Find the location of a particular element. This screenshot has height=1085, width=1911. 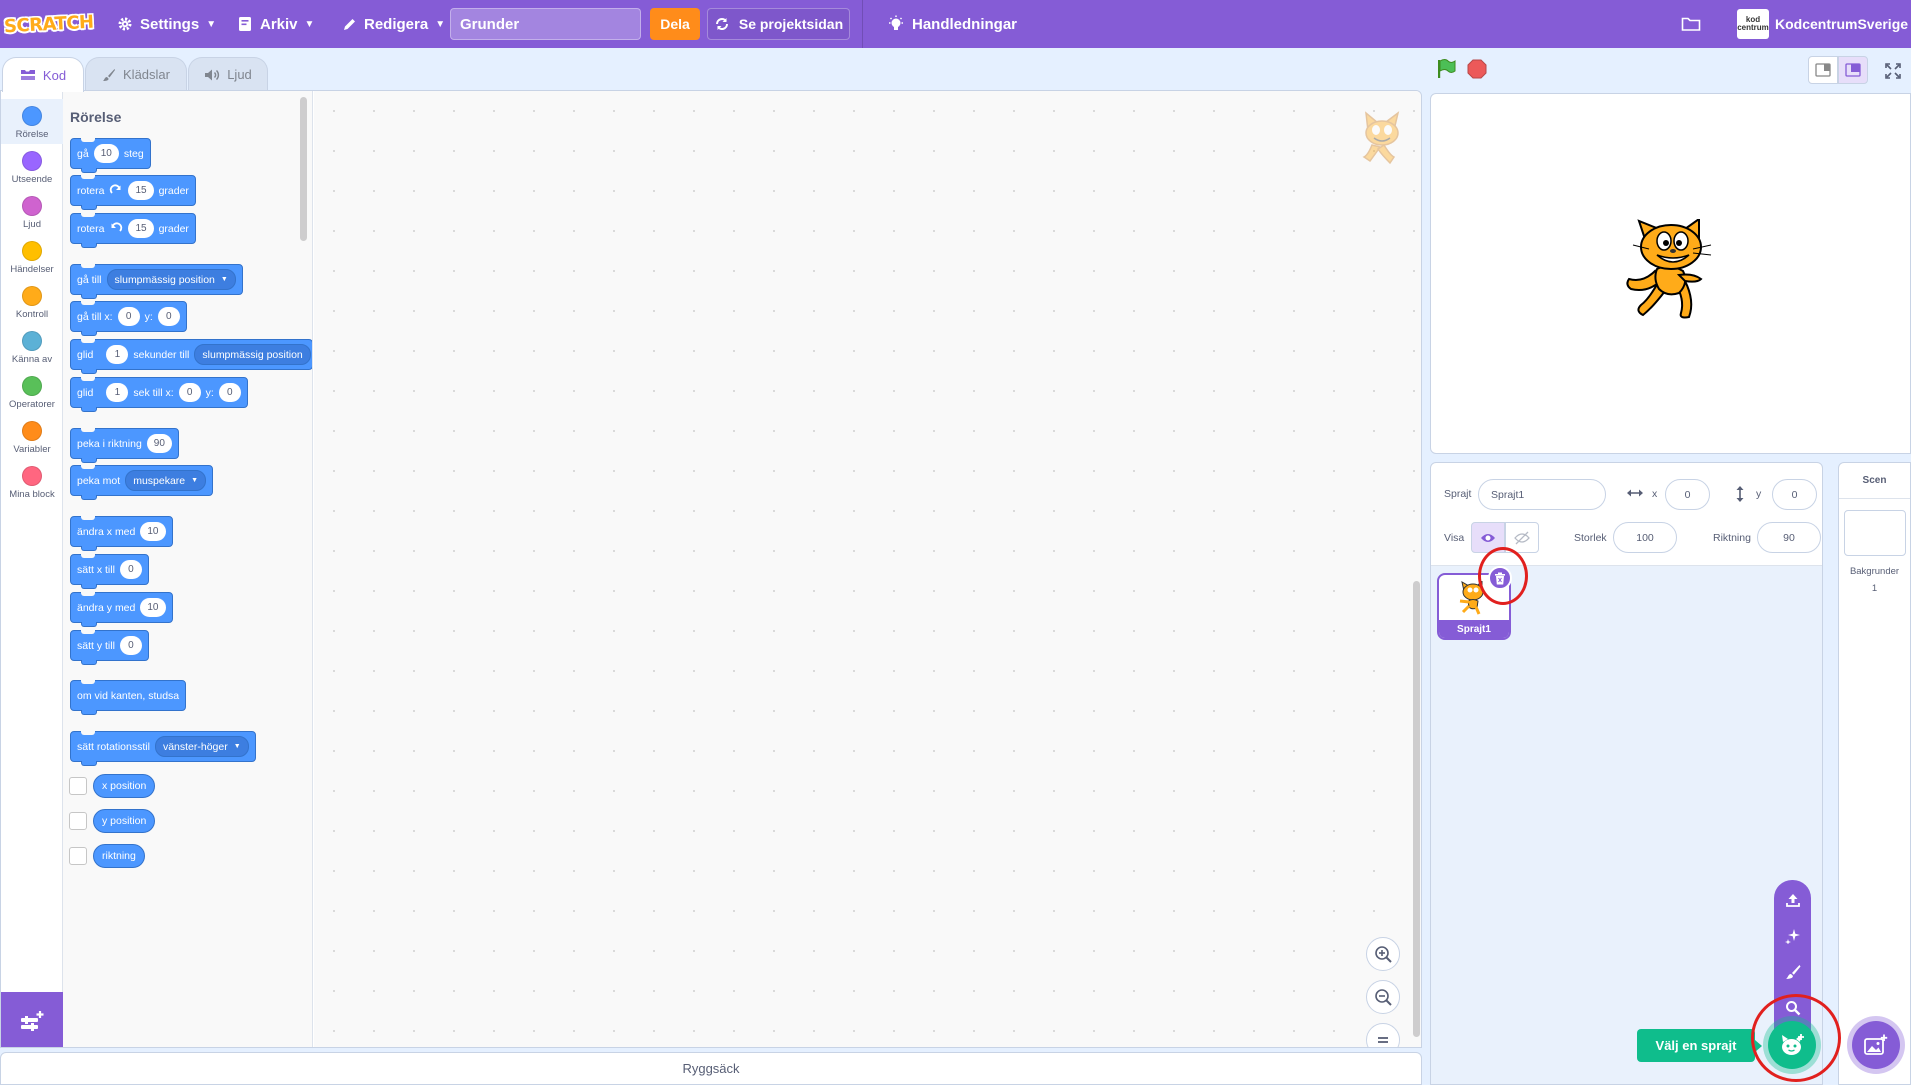

see-project-page-button: Se projektsidan is located at coordinates (778, 24).